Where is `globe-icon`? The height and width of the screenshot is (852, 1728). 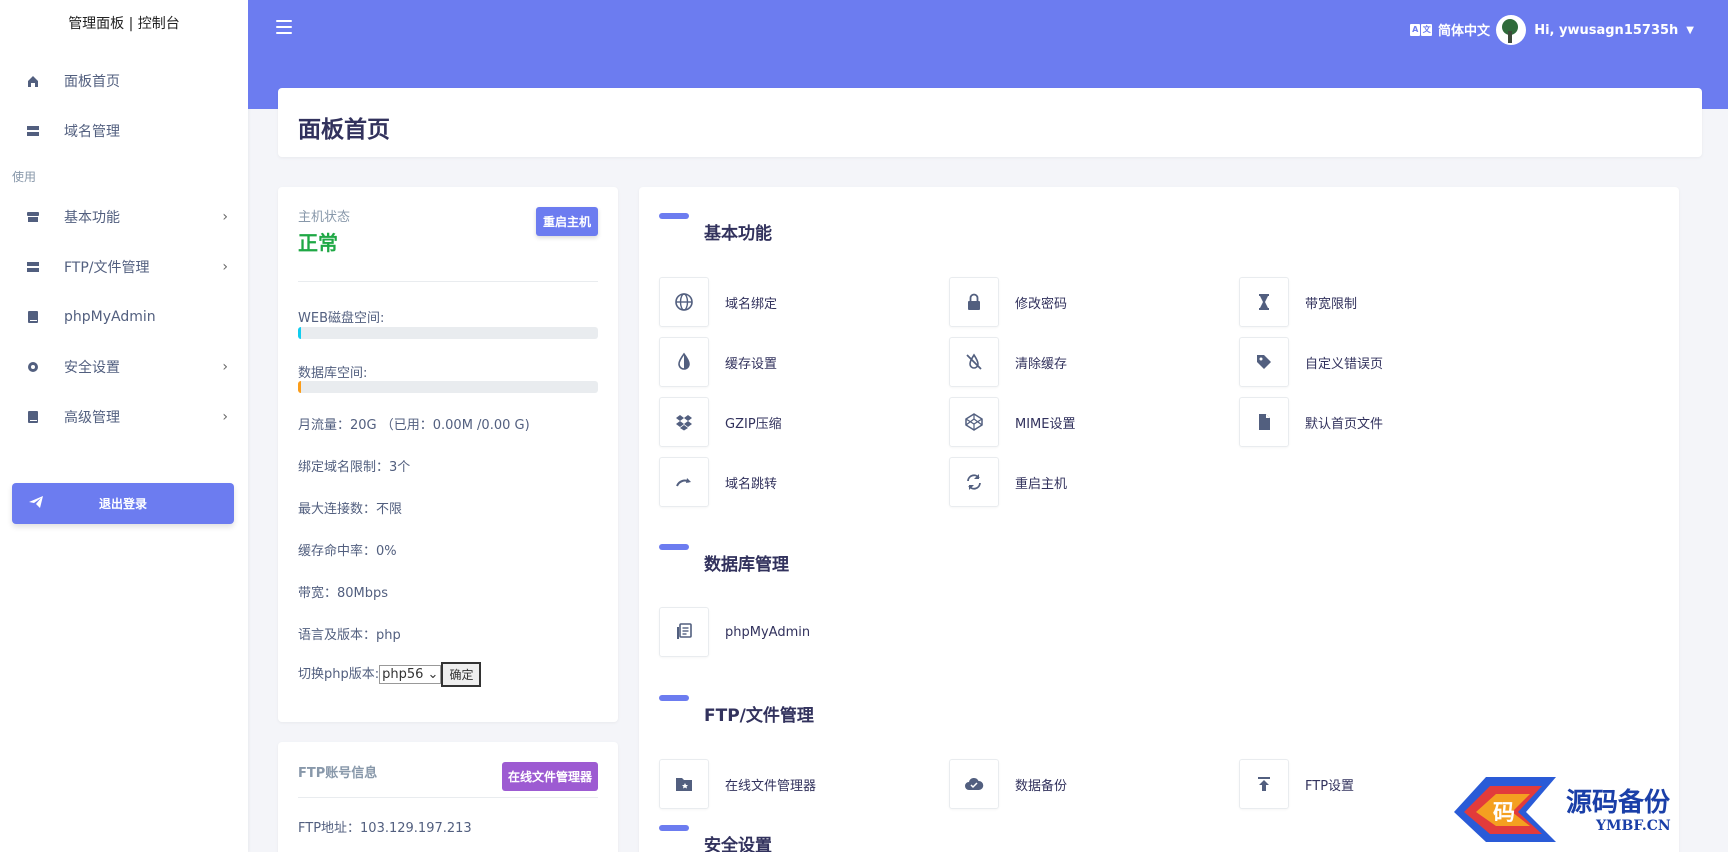
globe-icon is located at coordinates (684, 302).